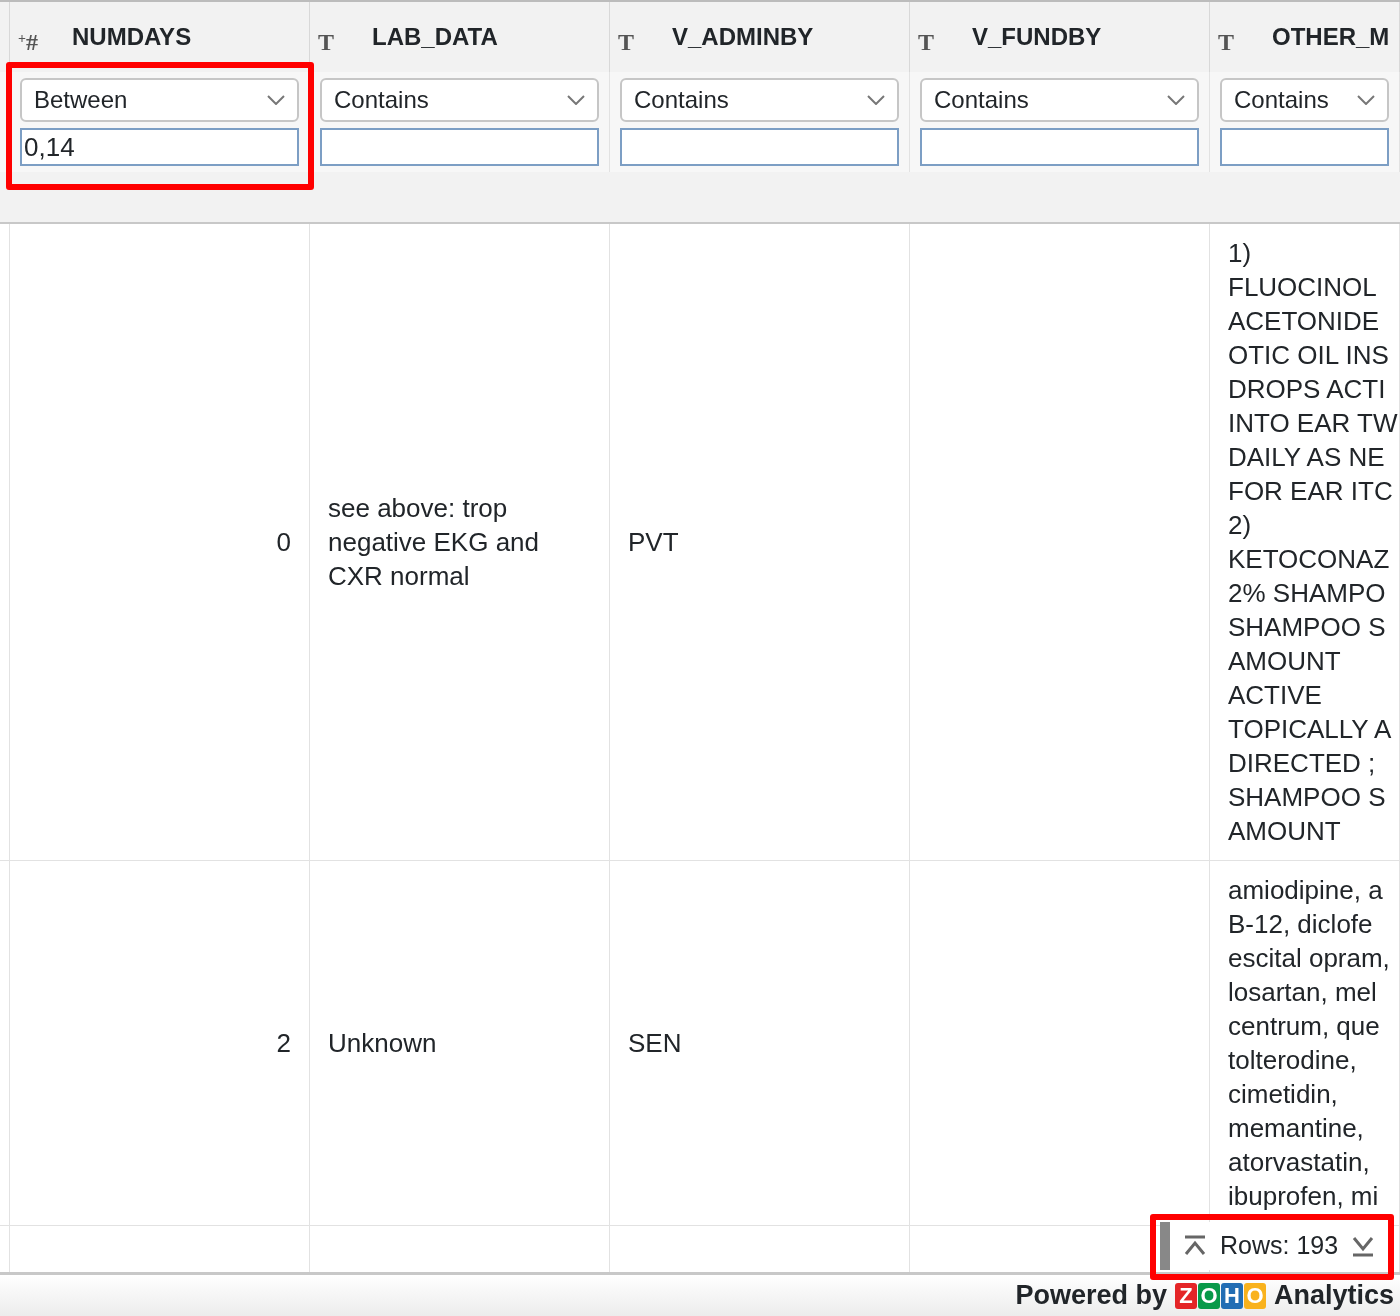 The width and height of the screenshot is (1400, 1316). What do you see at coordinates (434, 542) in the screenshot?
I see `table-cell-text: see above: trop negative EKG and CXR normal` at bounding box center [434, 542].